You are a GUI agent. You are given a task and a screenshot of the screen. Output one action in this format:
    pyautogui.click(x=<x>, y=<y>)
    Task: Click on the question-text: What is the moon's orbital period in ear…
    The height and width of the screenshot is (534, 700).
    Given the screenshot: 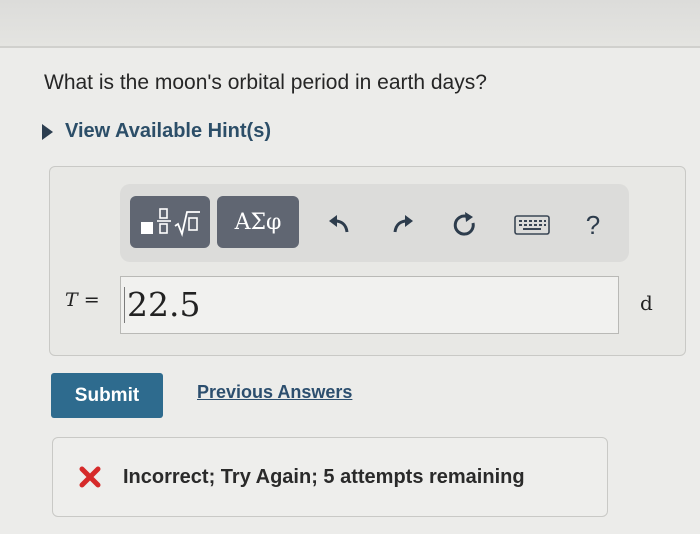 What is the action you would take?
    pyautogui.click(x=265, y=82)
    